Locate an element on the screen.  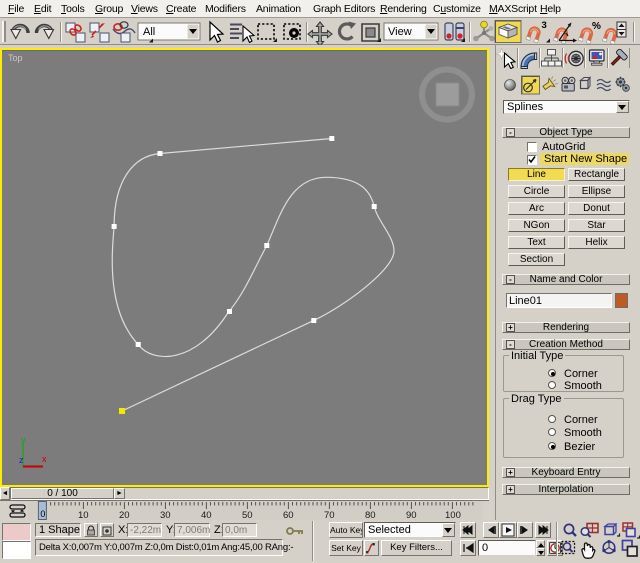
svg-text: 3 is located at coordinates (544, 25).